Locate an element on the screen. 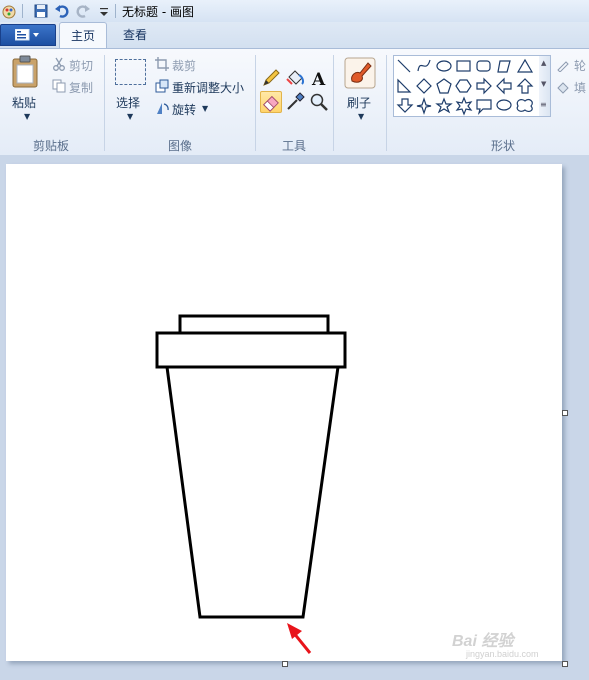  pencil-icon is located at coordinates (271, 78).